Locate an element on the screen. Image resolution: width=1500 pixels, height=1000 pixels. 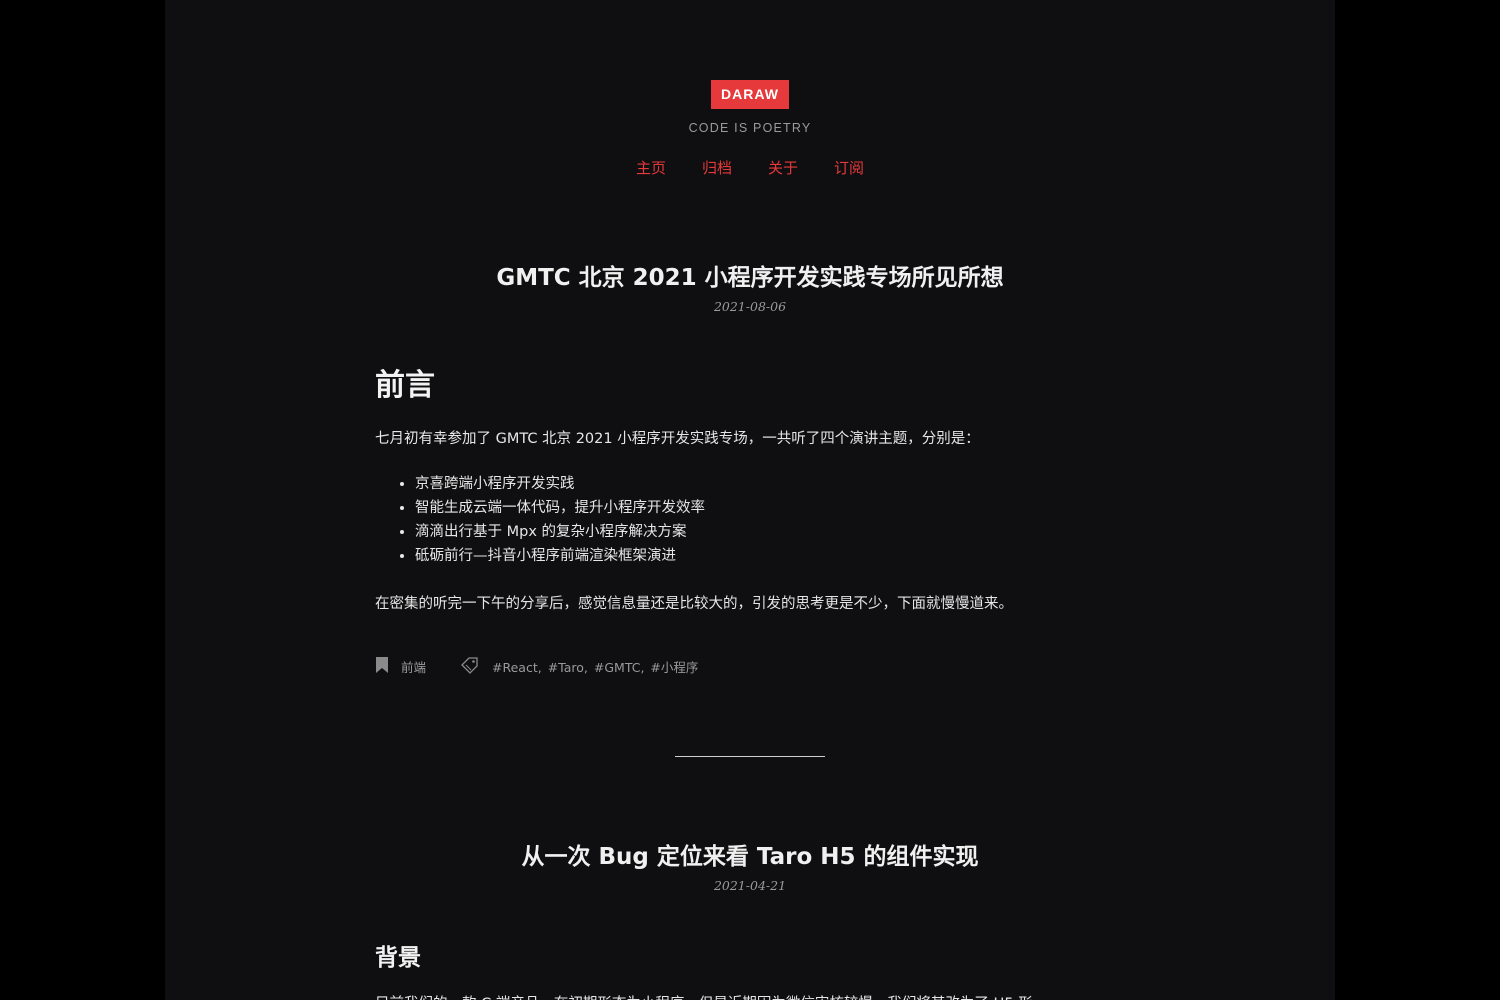
tag-link: #React is located at coordinates (515, 667).